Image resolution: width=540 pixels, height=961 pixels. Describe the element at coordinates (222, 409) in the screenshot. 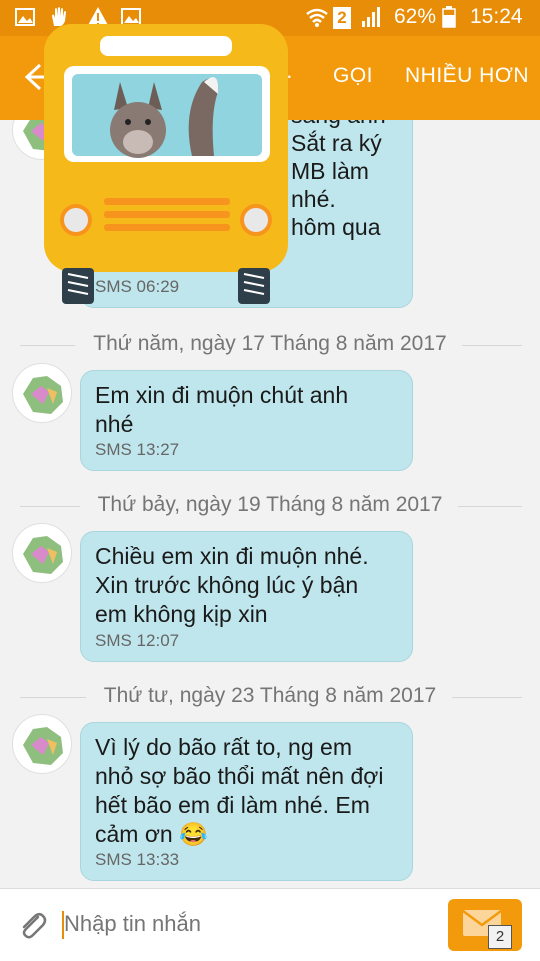

I see `message-text: Em xin đi muộn chút anh nhé` at that location.